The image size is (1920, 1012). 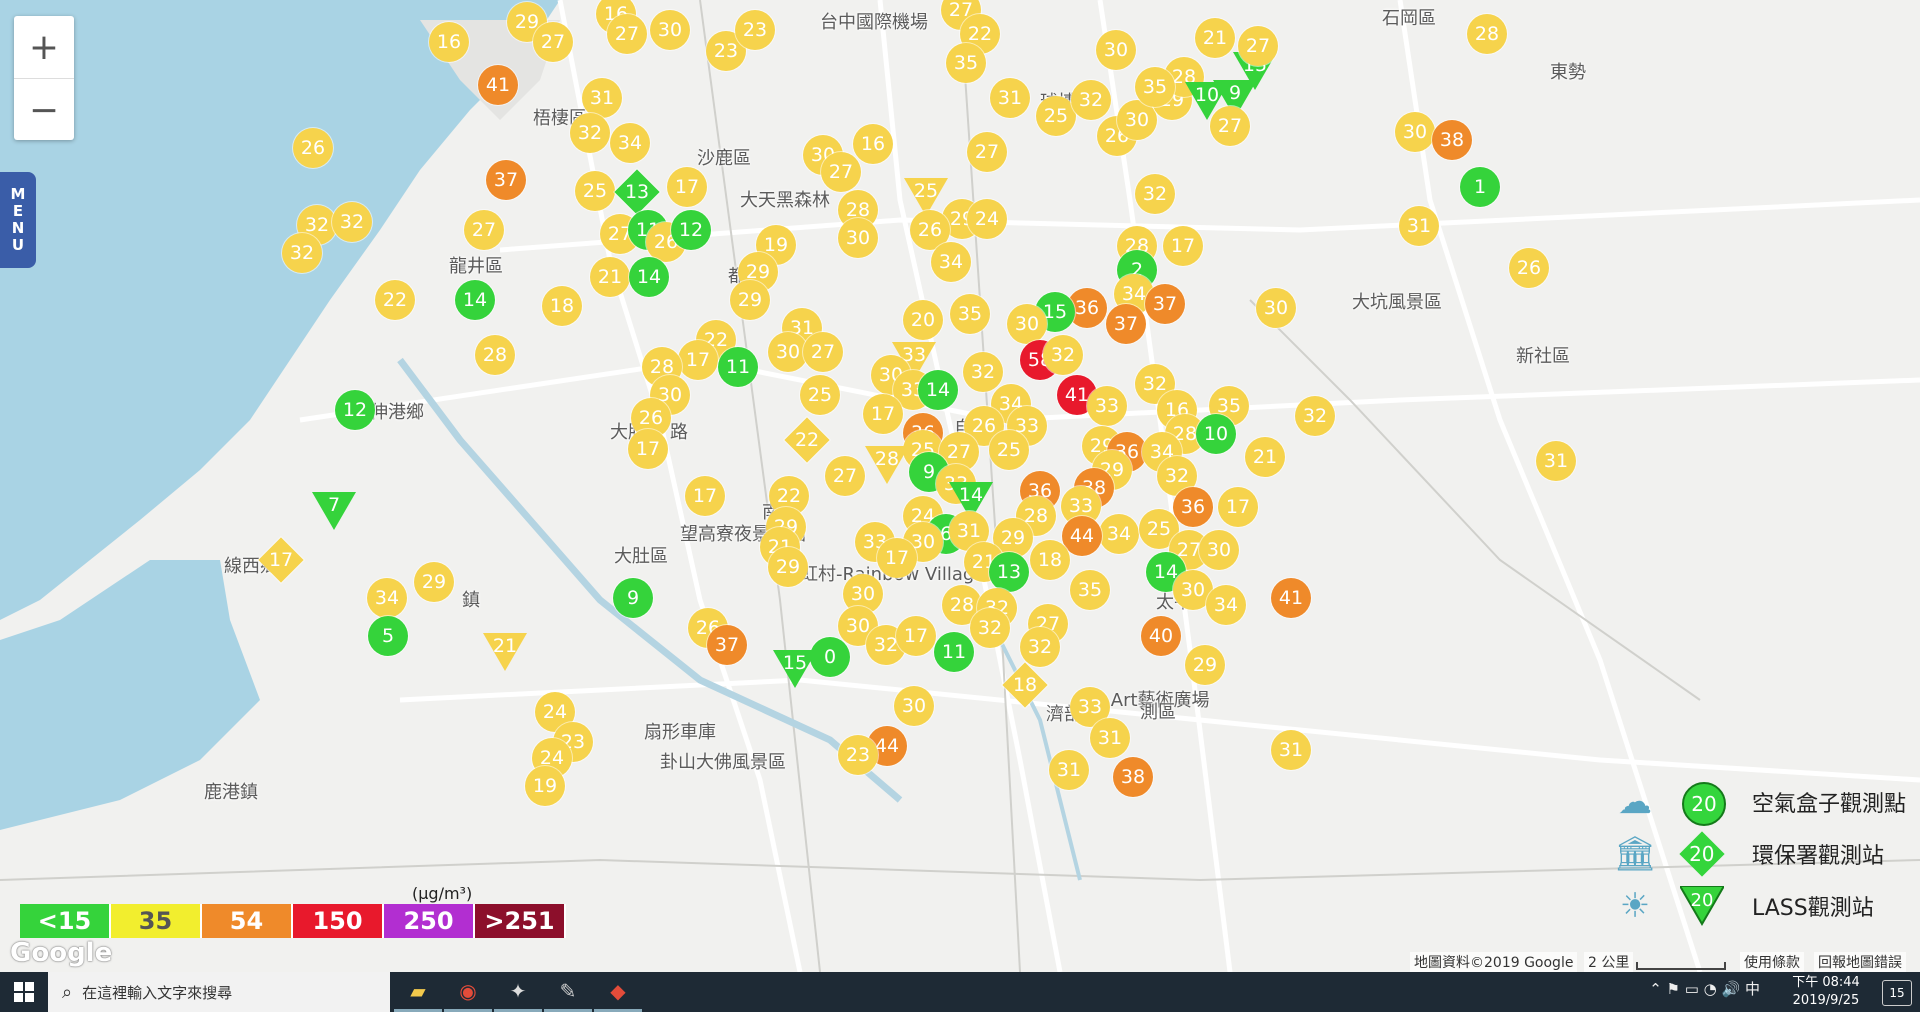 I want to click on ime-indicator: 中, so click(x=1752, y=989).